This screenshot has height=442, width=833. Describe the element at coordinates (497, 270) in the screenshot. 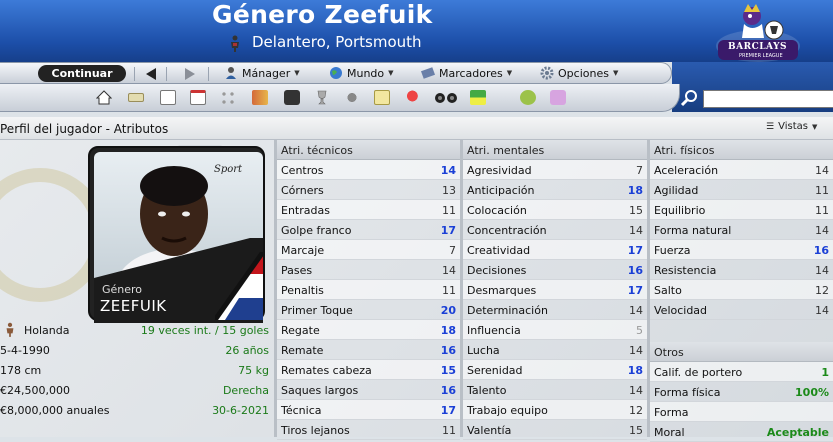

I see `attribute-name: Decisiones` at that location.